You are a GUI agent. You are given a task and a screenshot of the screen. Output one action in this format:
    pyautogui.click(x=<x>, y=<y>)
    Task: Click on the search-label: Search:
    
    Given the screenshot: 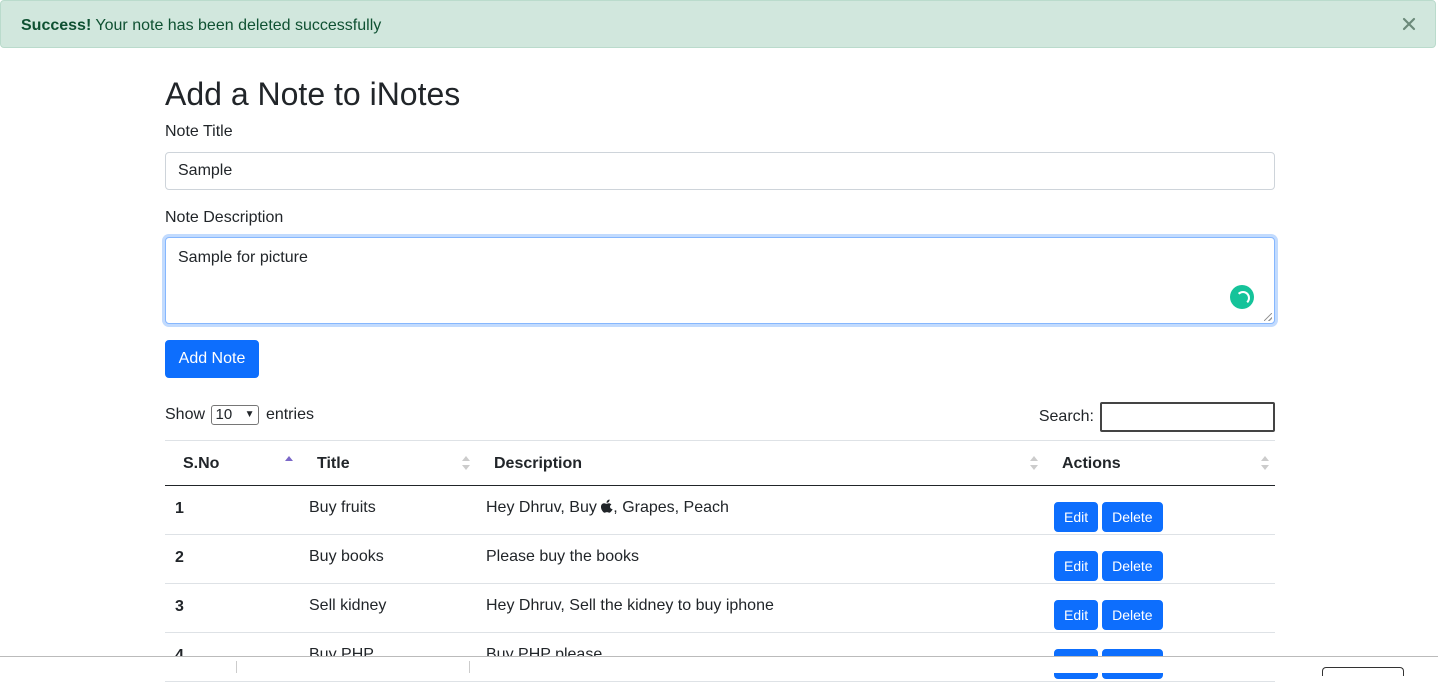 What is the action you would take?
    pyautogui.click(x=1066, y=416)
    